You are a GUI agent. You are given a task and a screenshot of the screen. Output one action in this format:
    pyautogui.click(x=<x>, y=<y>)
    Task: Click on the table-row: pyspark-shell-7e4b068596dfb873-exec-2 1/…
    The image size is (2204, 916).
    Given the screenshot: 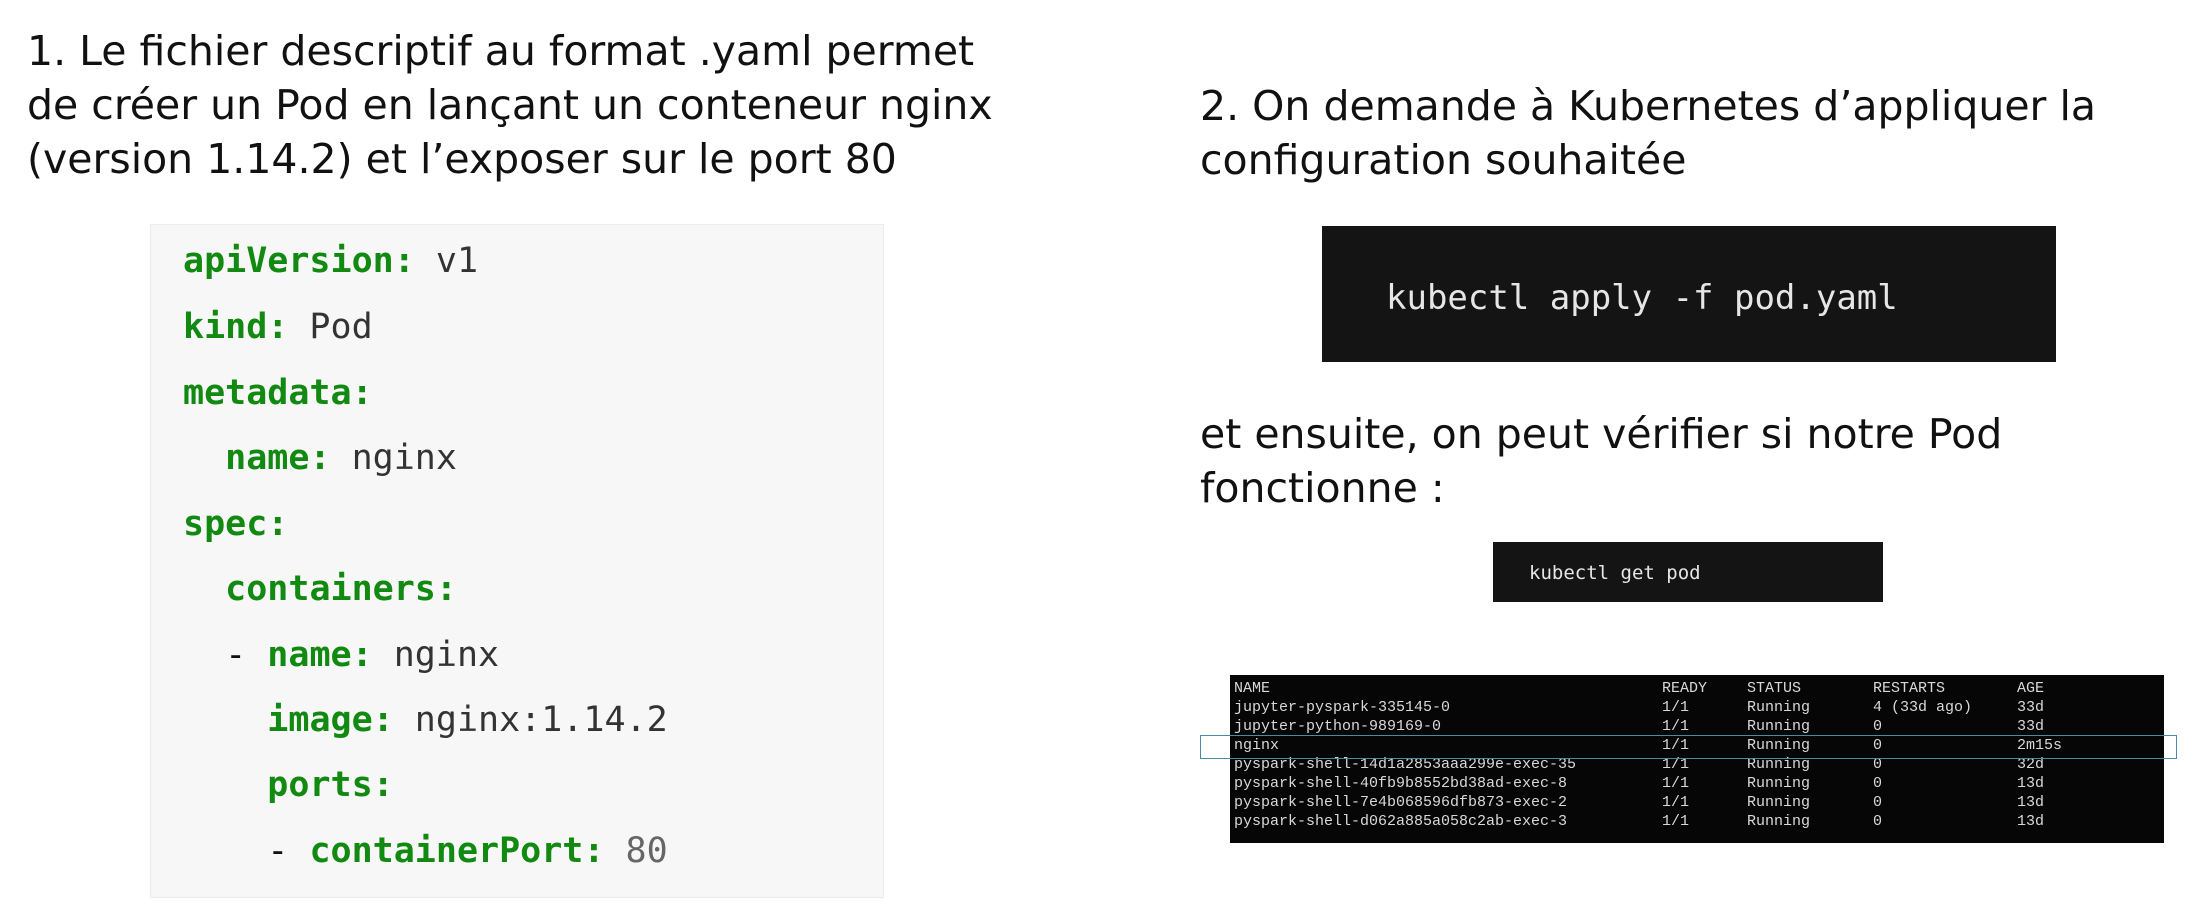 What is the action you would take?
    pyautogui.click(x=1697, y=802)
    